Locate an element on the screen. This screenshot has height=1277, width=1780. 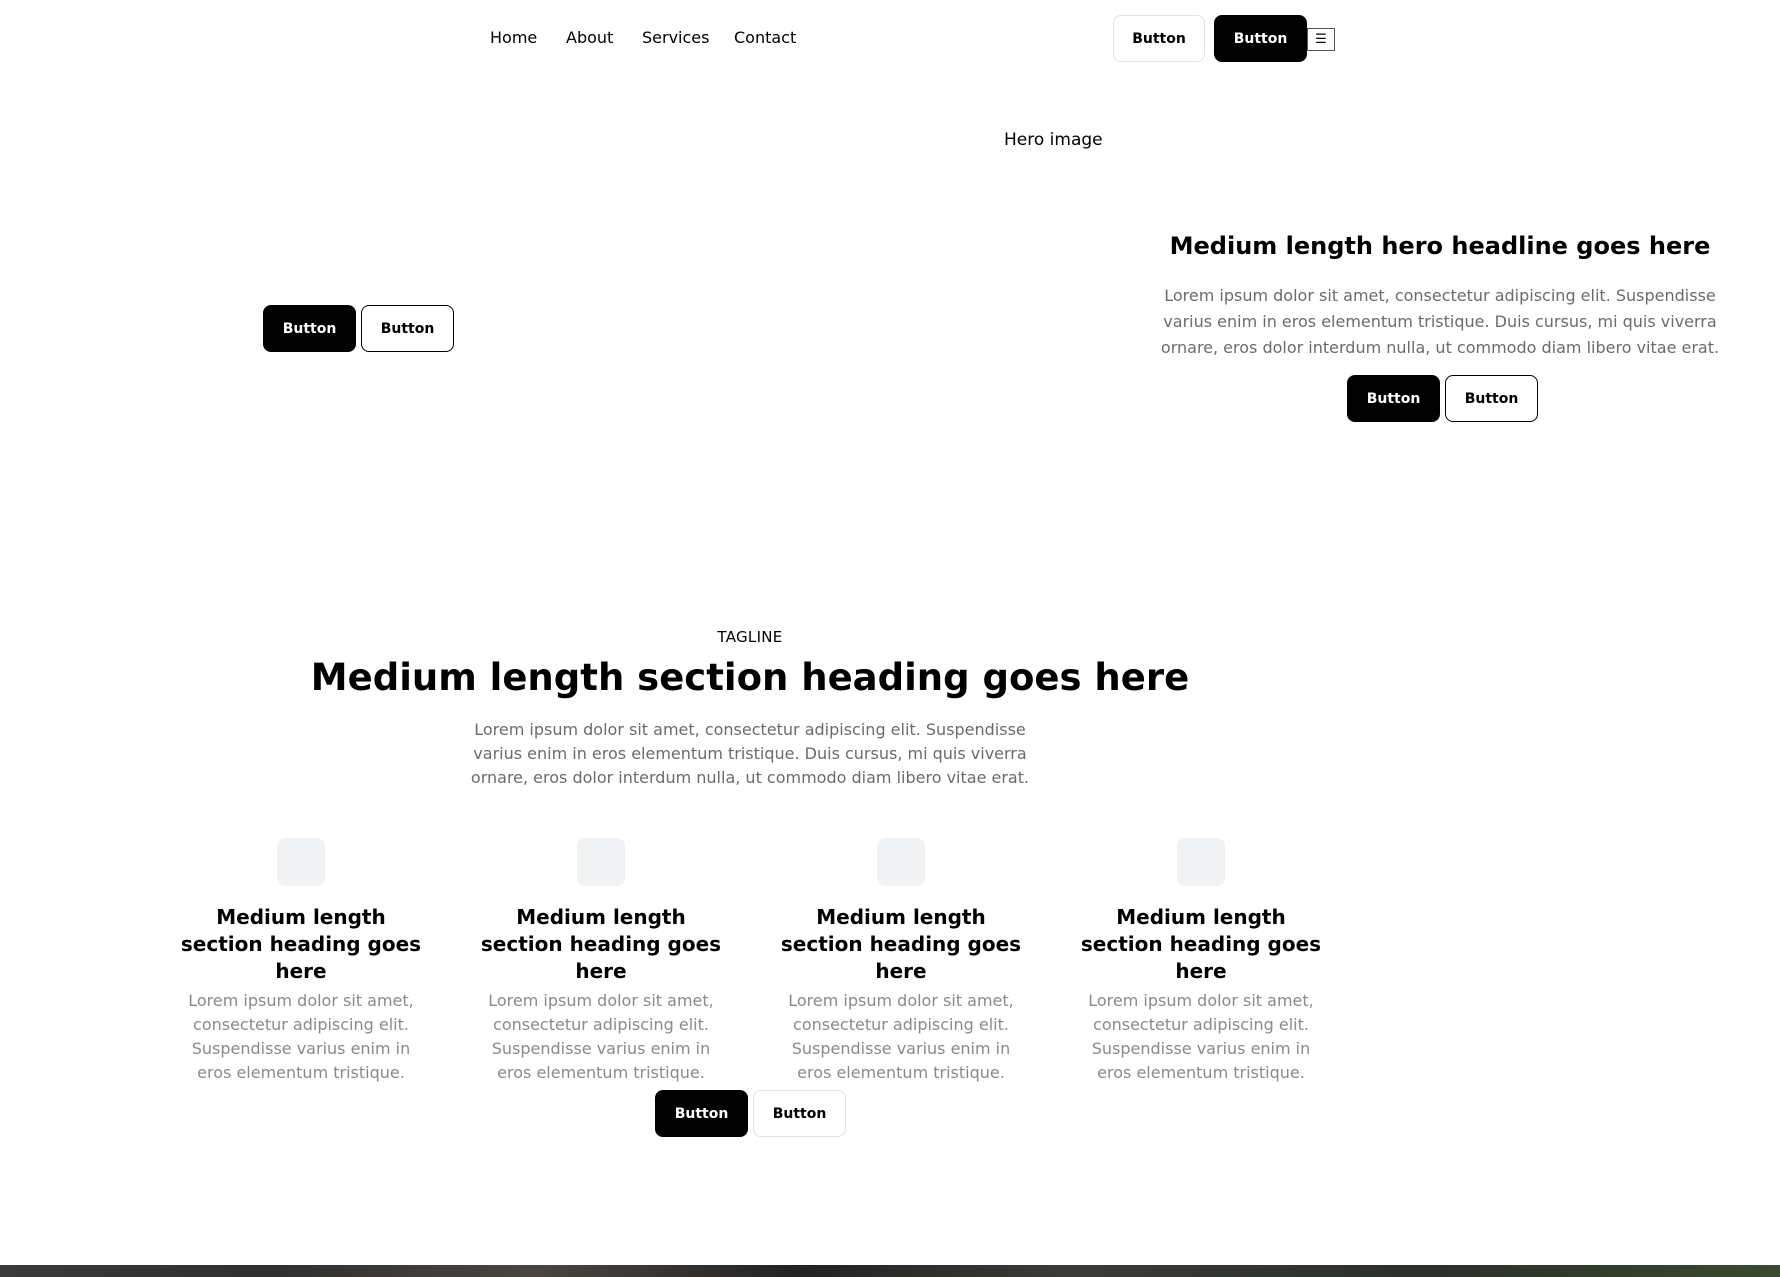
section-heading: Medium length section heading goes here is located at coordinates (750, 677).